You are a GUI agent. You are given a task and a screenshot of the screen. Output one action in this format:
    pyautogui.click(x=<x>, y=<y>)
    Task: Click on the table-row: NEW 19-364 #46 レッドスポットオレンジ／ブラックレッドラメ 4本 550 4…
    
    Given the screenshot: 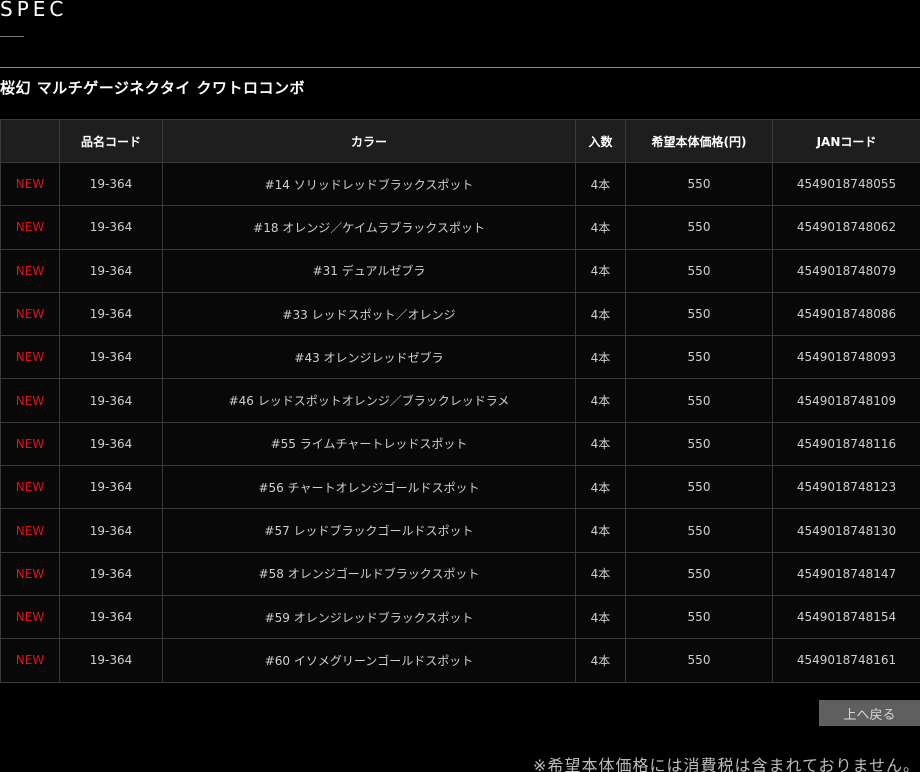 What is the action you would take?
    pyautogui.click(x=460, y=400)
    